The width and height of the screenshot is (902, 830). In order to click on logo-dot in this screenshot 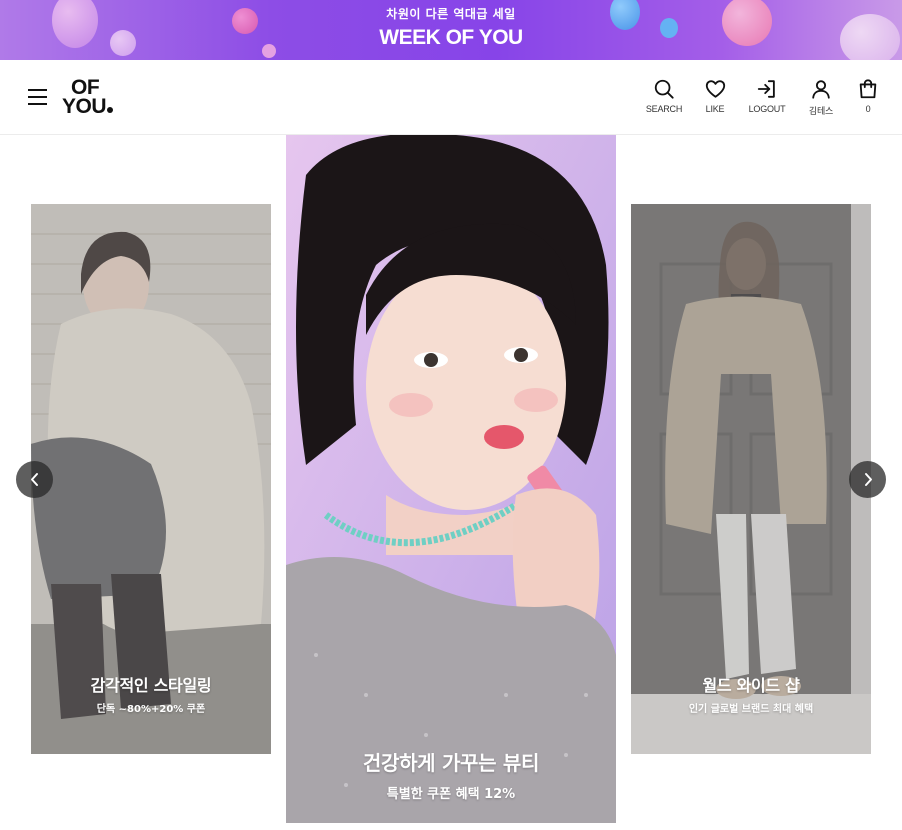, I will do `click(110, 110)`.